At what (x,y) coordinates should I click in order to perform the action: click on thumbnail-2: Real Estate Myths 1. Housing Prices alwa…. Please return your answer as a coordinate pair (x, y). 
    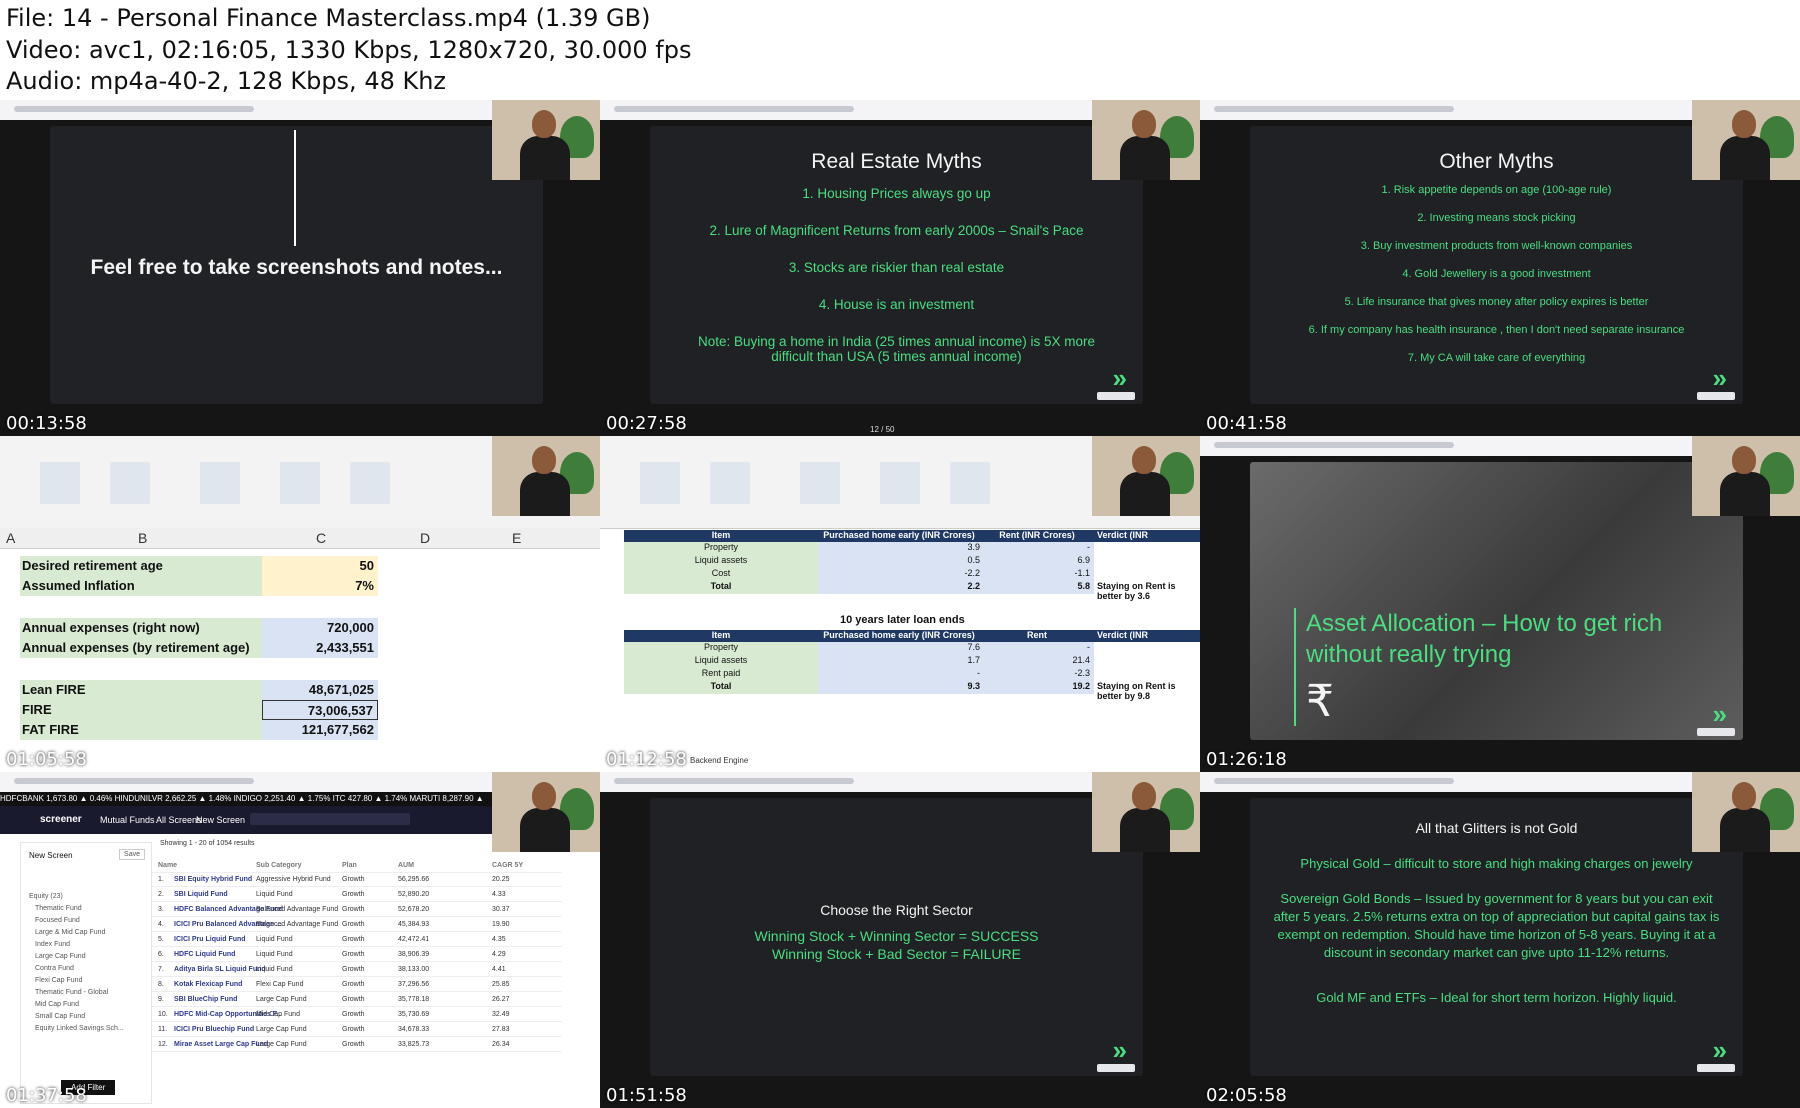
    Looking at the image, I should click on (900, 268).